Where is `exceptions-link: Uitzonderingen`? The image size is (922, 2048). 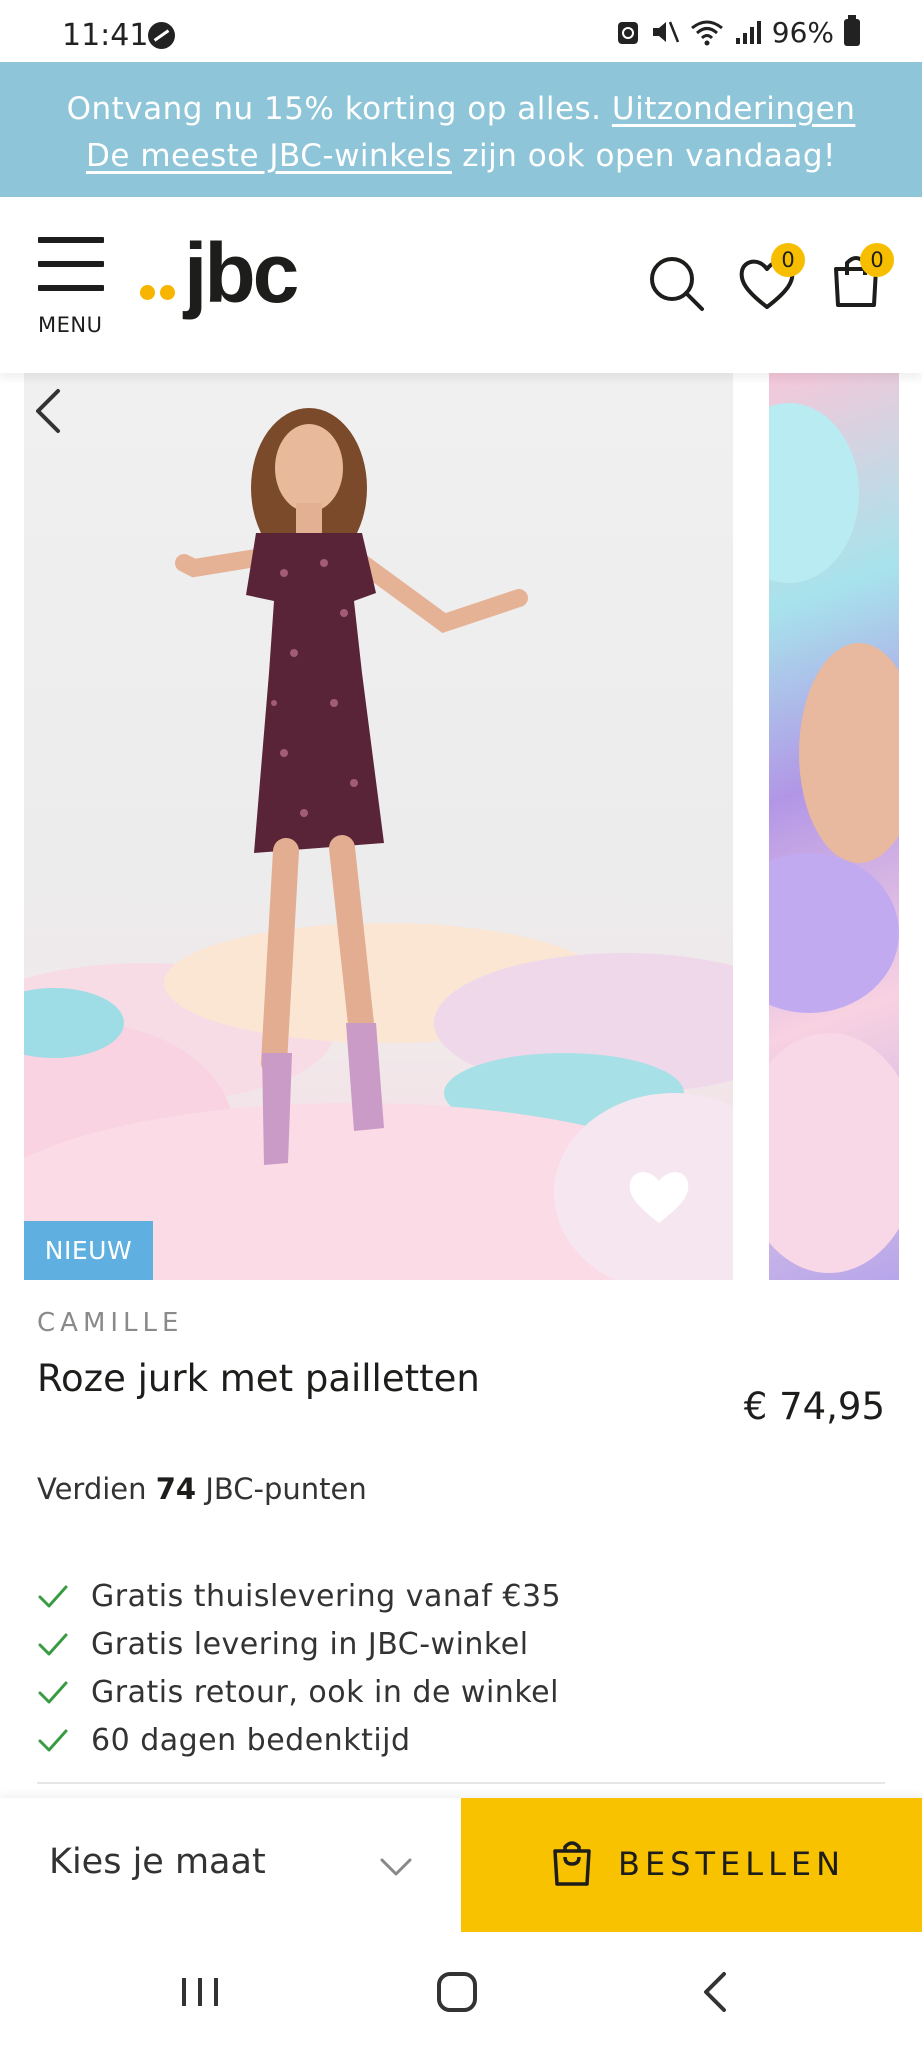
exceptions-link: Uitzonderingen is located at coordinates (734, 109).